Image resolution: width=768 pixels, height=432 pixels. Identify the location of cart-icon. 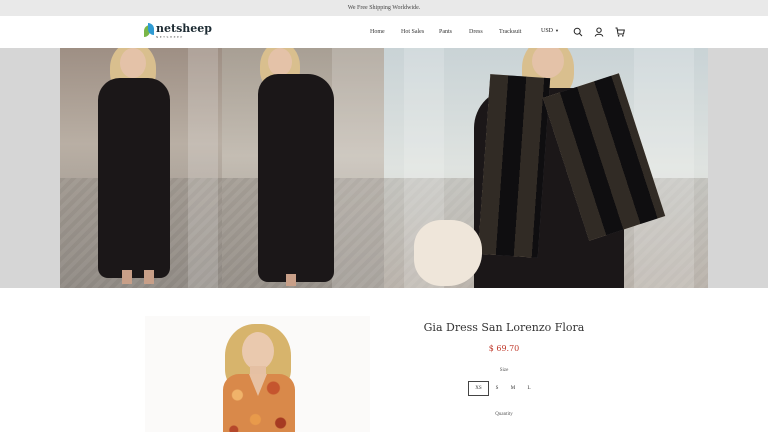
(620, 32).